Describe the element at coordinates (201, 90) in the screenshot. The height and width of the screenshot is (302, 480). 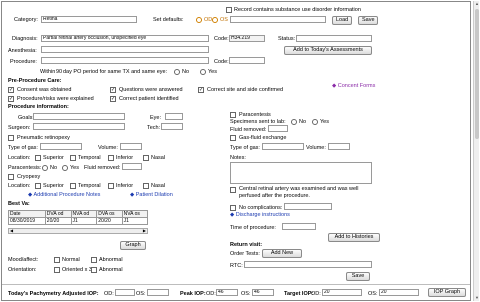
I see `correct-site-checkbox: ✓` at that location.